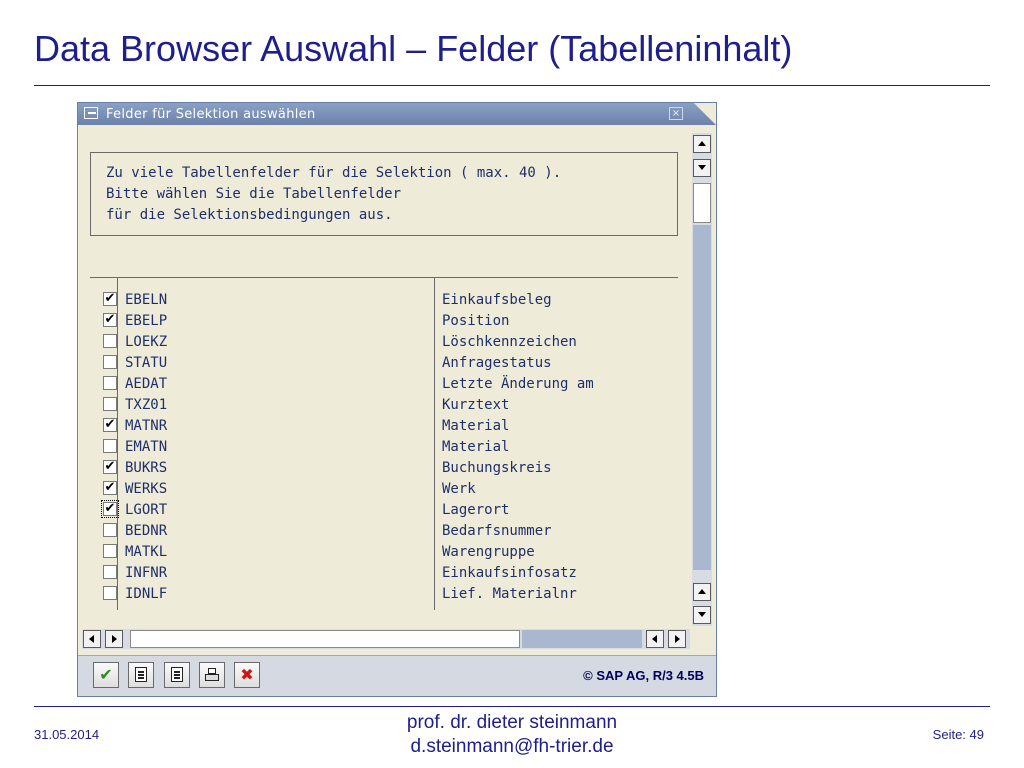 This screenshot has height=768, width=1024. Describe the element at coordinates (702, 397) in the screenshot. I see `vertical-scroll-track` at that location.